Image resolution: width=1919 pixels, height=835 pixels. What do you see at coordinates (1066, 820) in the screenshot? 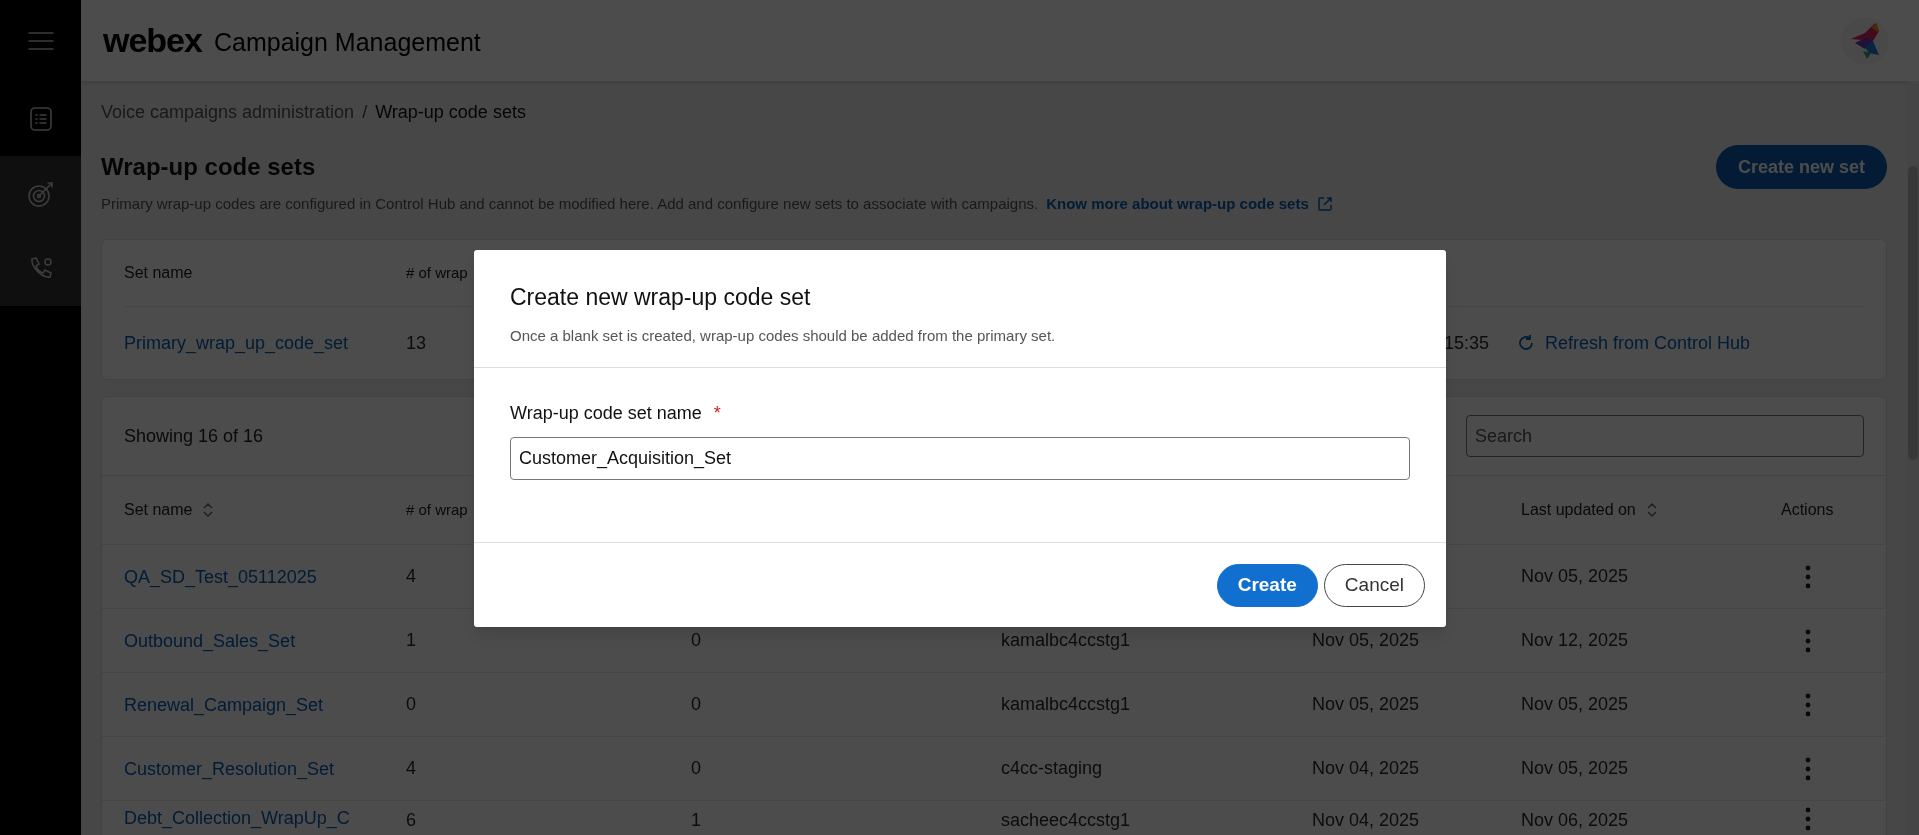
I see `table-cell-text: sacheec4ccstg1` at bounding box center [1066, 820].